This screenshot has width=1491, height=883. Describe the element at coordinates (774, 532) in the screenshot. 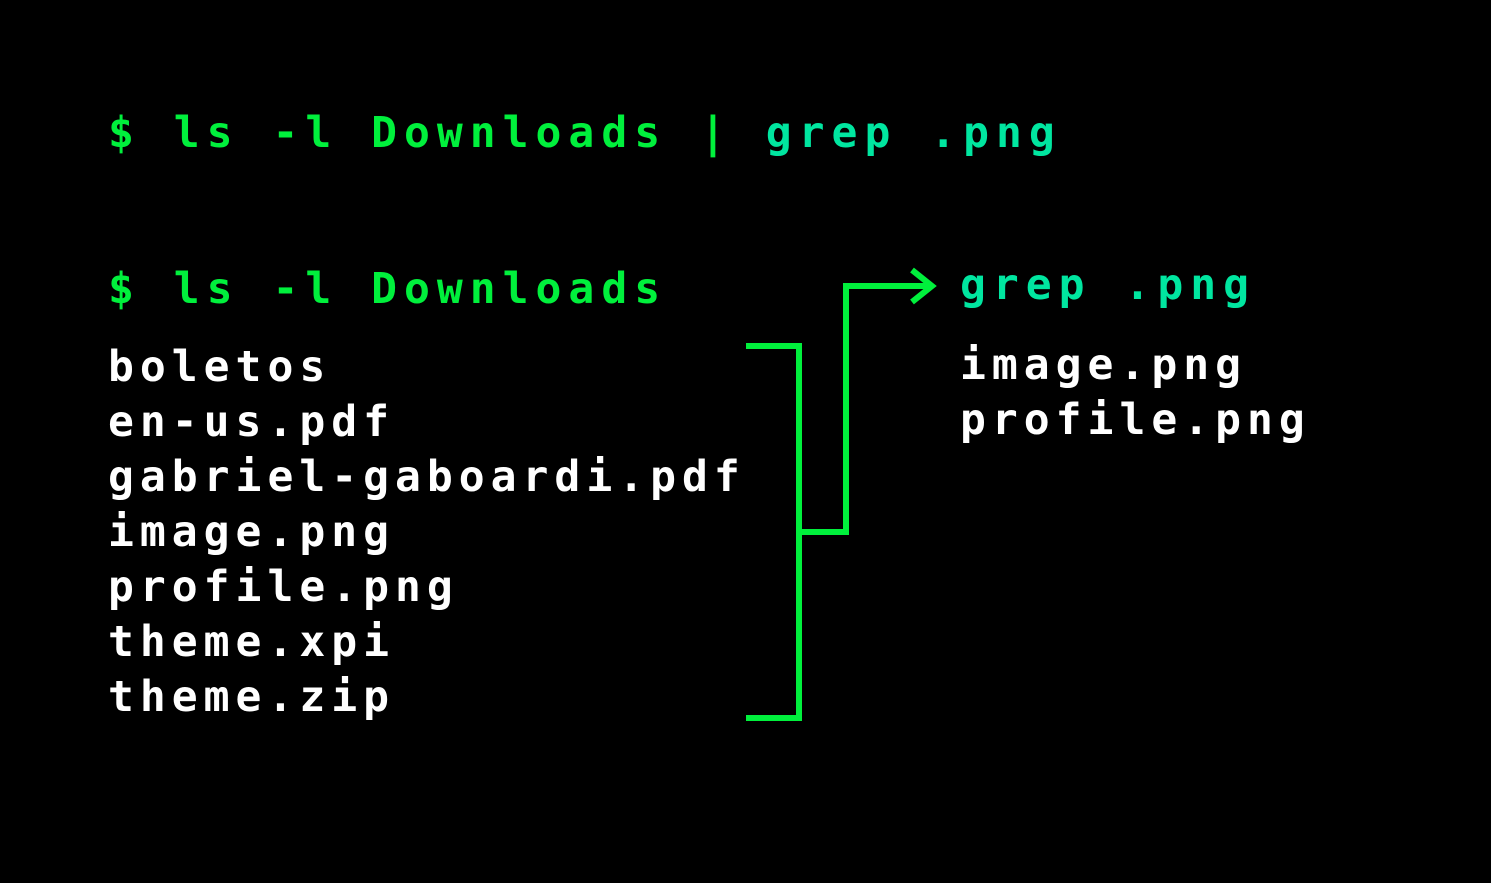

I see `output-bracket` at that location.